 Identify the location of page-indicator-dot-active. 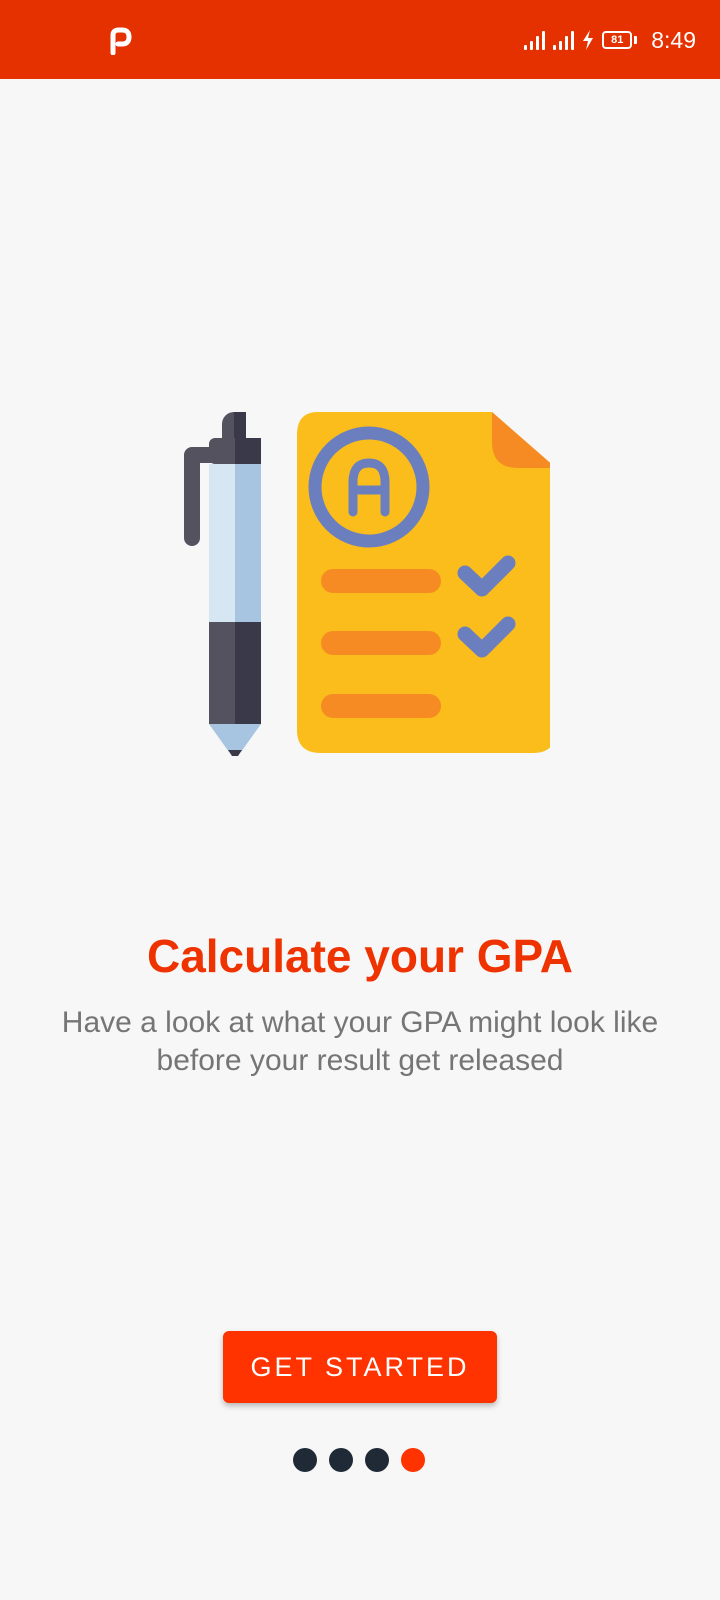
(413, 1460).